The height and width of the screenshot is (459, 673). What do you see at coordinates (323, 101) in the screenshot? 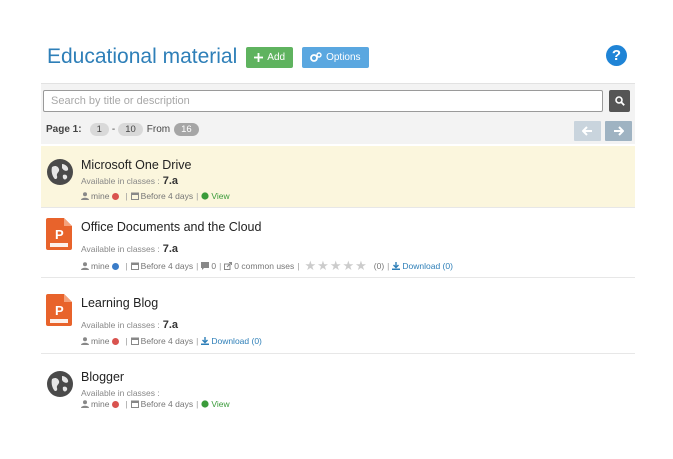
I see `search-input` at bounding box center [323, 101].